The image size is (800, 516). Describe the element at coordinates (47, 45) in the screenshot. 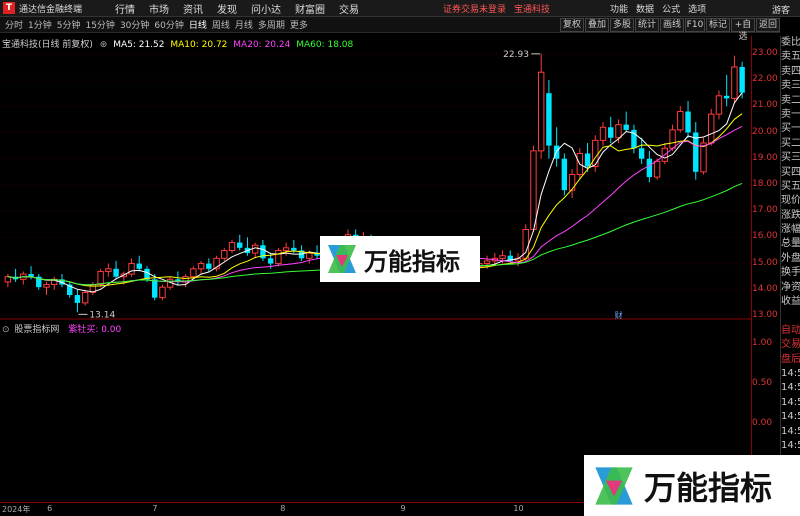

I see `stock-title: 宝通科技(日线 前复权)` at that location.